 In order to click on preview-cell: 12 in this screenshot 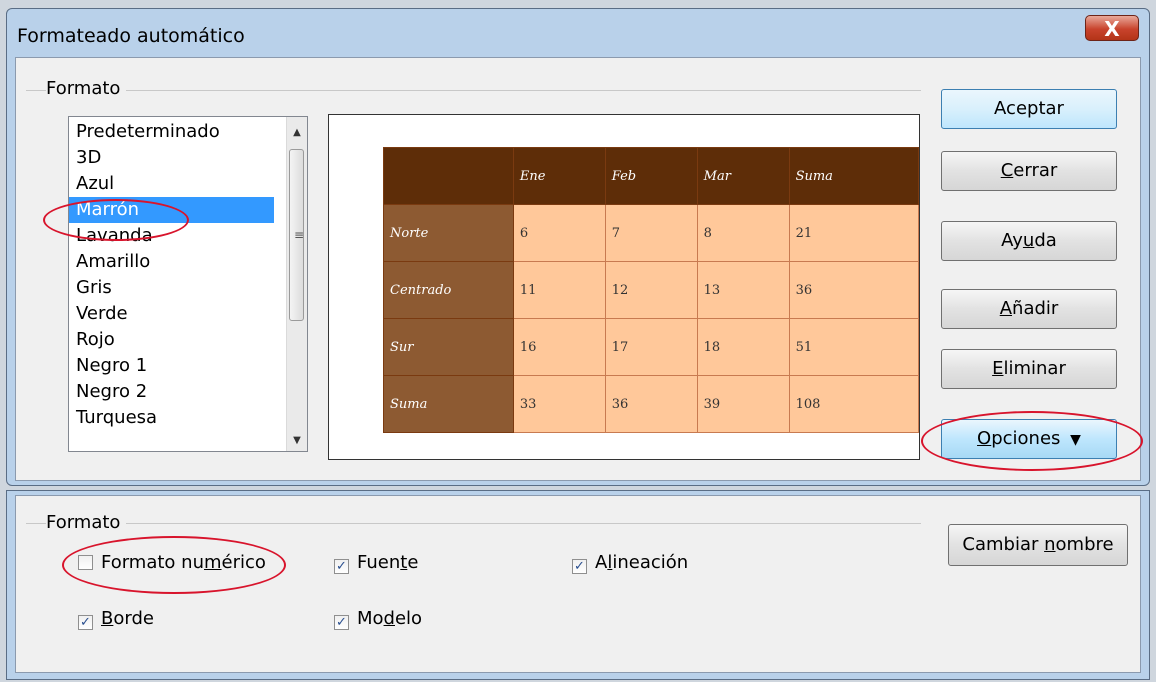, I will do `click(651, 290)`.